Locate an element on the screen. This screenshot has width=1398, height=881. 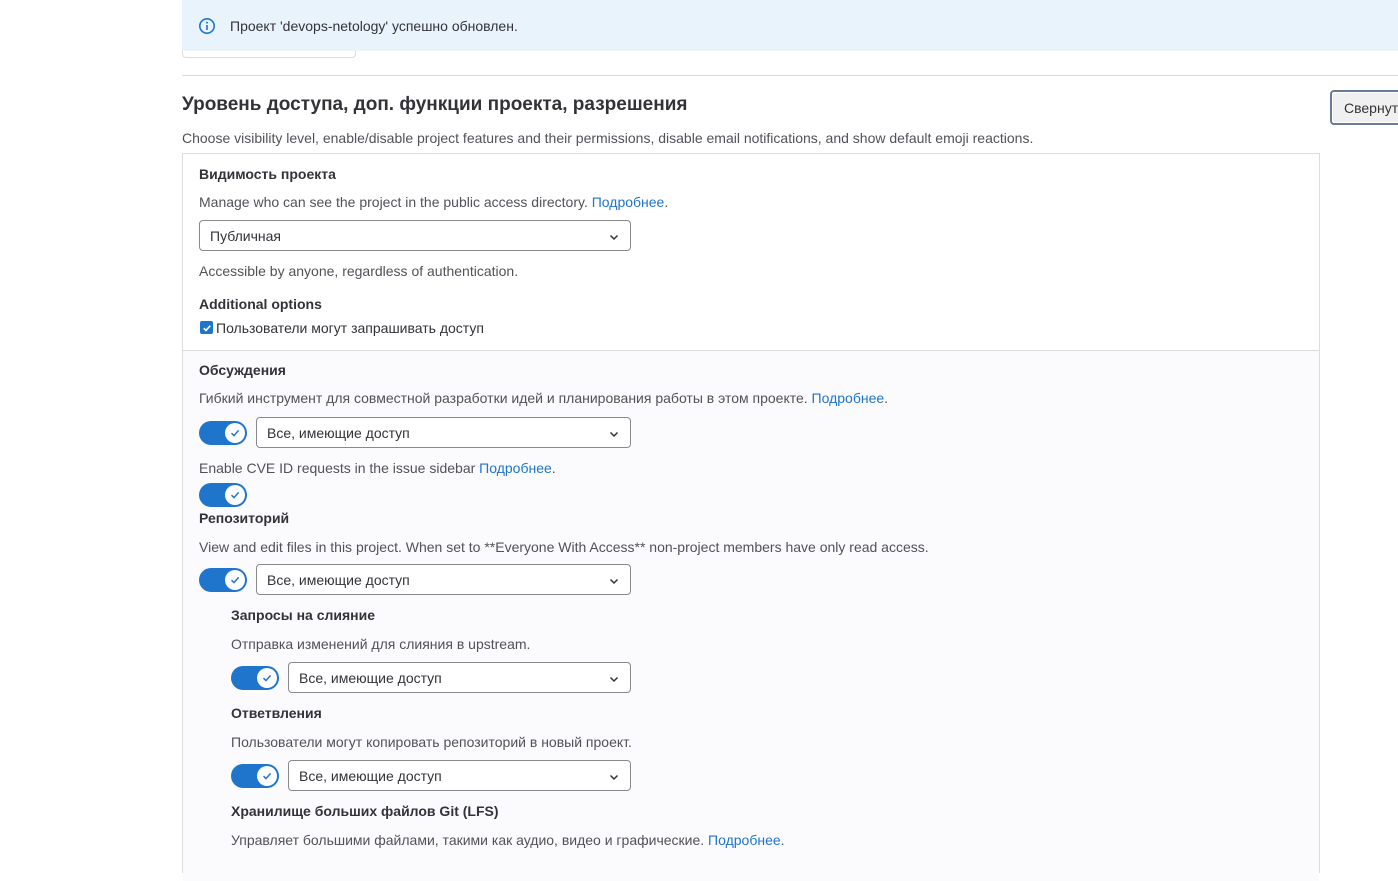
forks-select-value: Все, имеющие доступ is located at coordinates (370, 775).